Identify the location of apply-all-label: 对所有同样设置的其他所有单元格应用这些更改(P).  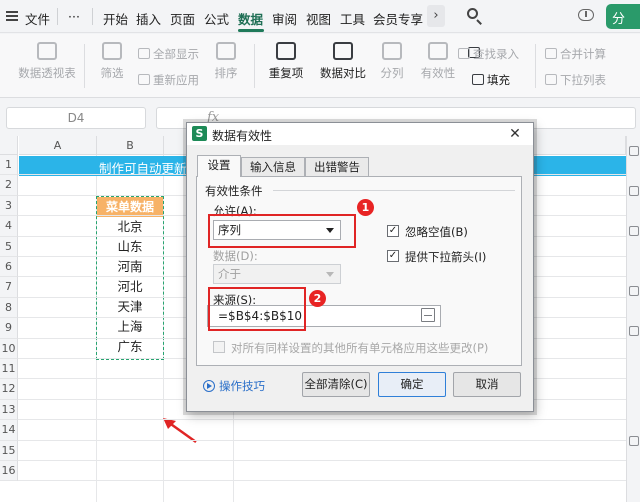
(359, 348).